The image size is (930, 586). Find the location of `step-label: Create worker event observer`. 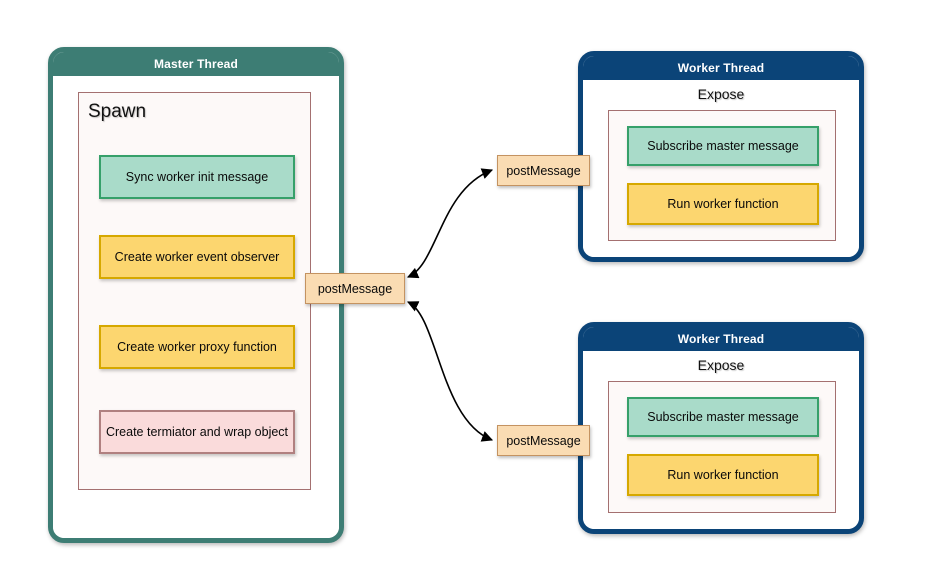

step-label: Create worker event observer is located at coordinates (197, 257).